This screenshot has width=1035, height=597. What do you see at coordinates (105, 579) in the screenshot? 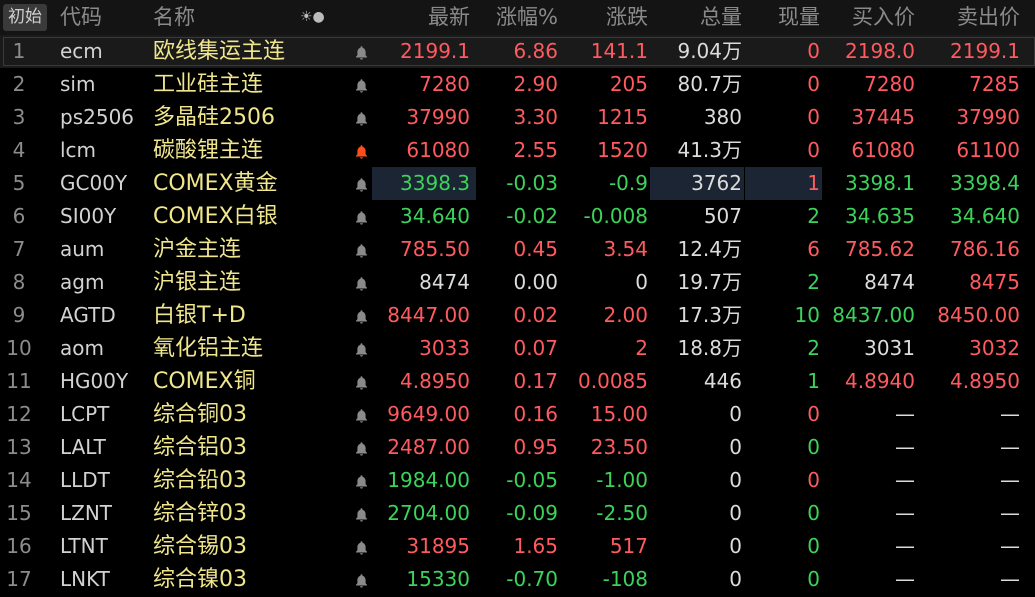
I see `symbol-code: LNKT` at bounding box center [105, 579].